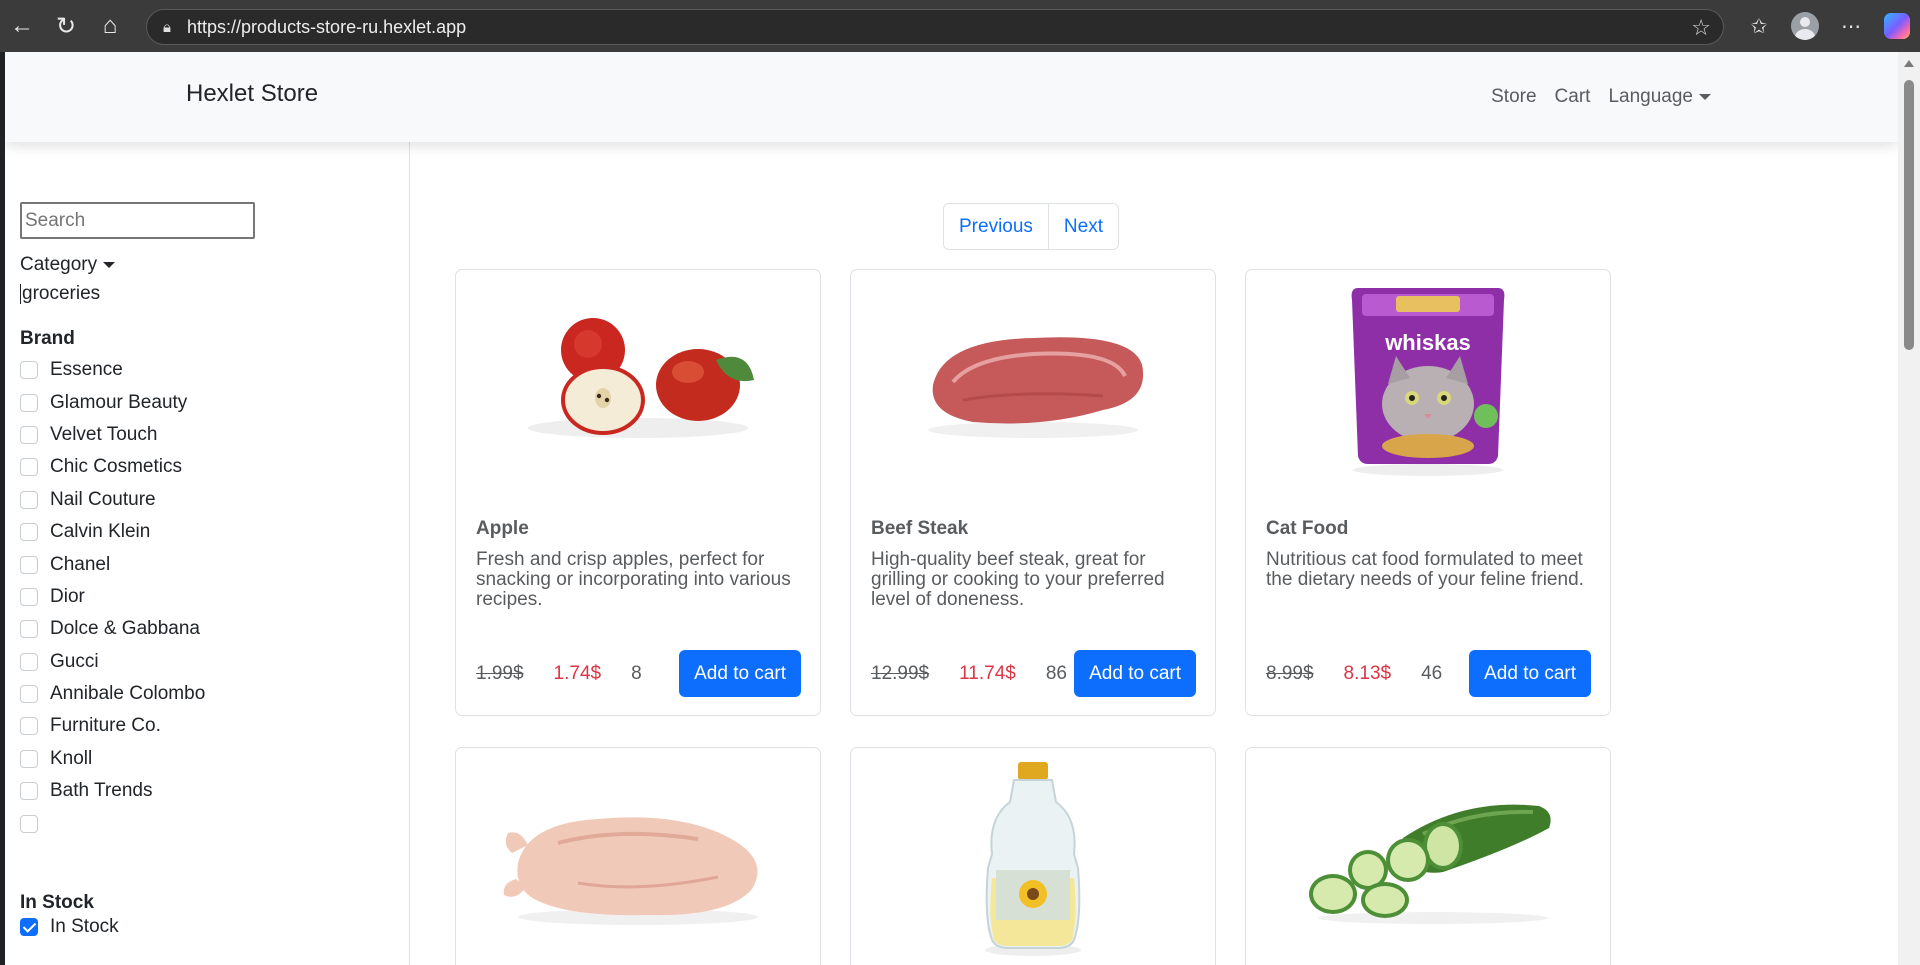 This screenshot has height=965, width=1920. I want to click on back-arrow-icon: ←, so click(22, 26).